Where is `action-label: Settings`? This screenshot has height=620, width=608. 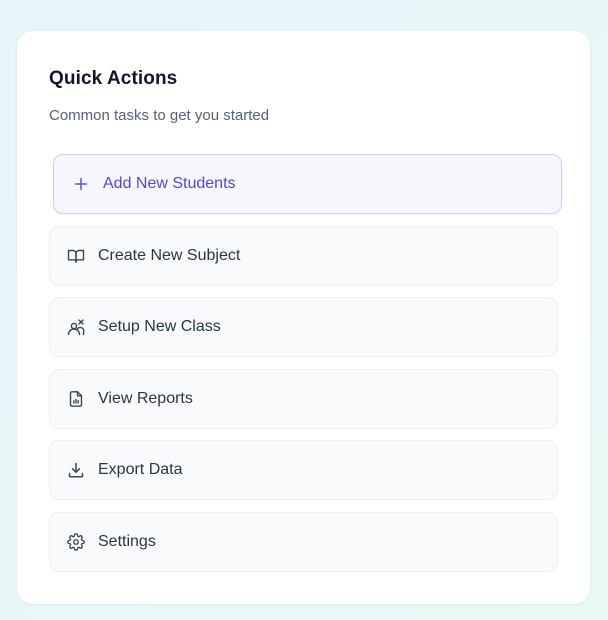
action-label: Settings is located at coordinates (127, 541).